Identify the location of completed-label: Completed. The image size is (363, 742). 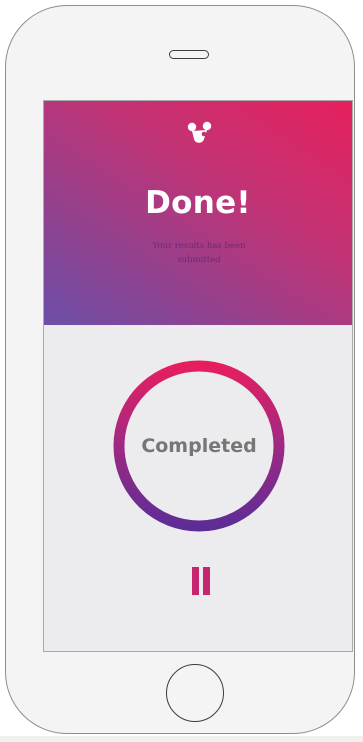
(199, 446).